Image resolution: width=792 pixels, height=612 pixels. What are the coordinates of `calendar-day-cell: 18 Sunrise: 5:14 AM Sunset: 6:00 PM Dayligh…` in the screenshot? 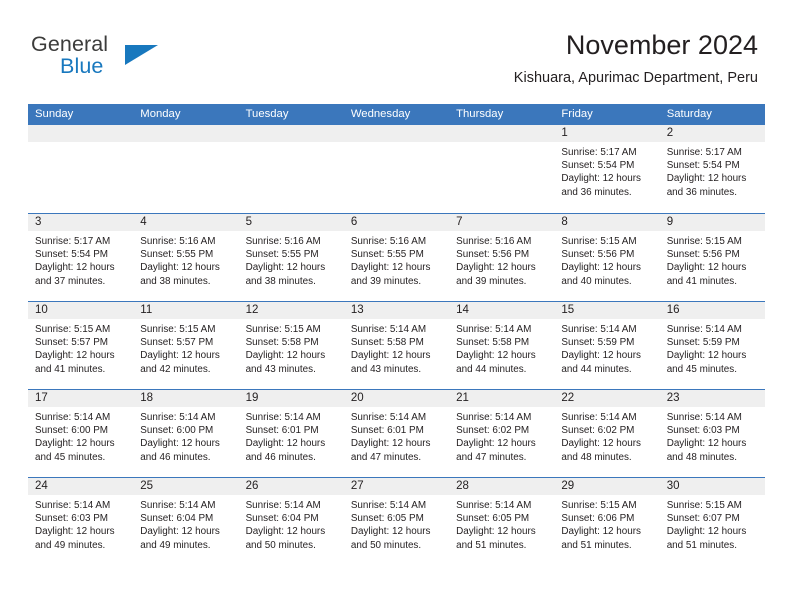 It's located at (186, 433).